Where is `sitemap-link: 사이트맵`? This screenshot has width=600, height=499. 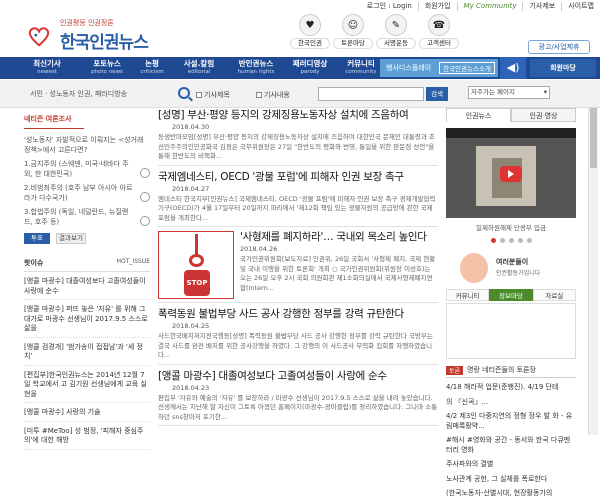 sitemap-link: 사이트맵 is located at coordinates (580, 6).